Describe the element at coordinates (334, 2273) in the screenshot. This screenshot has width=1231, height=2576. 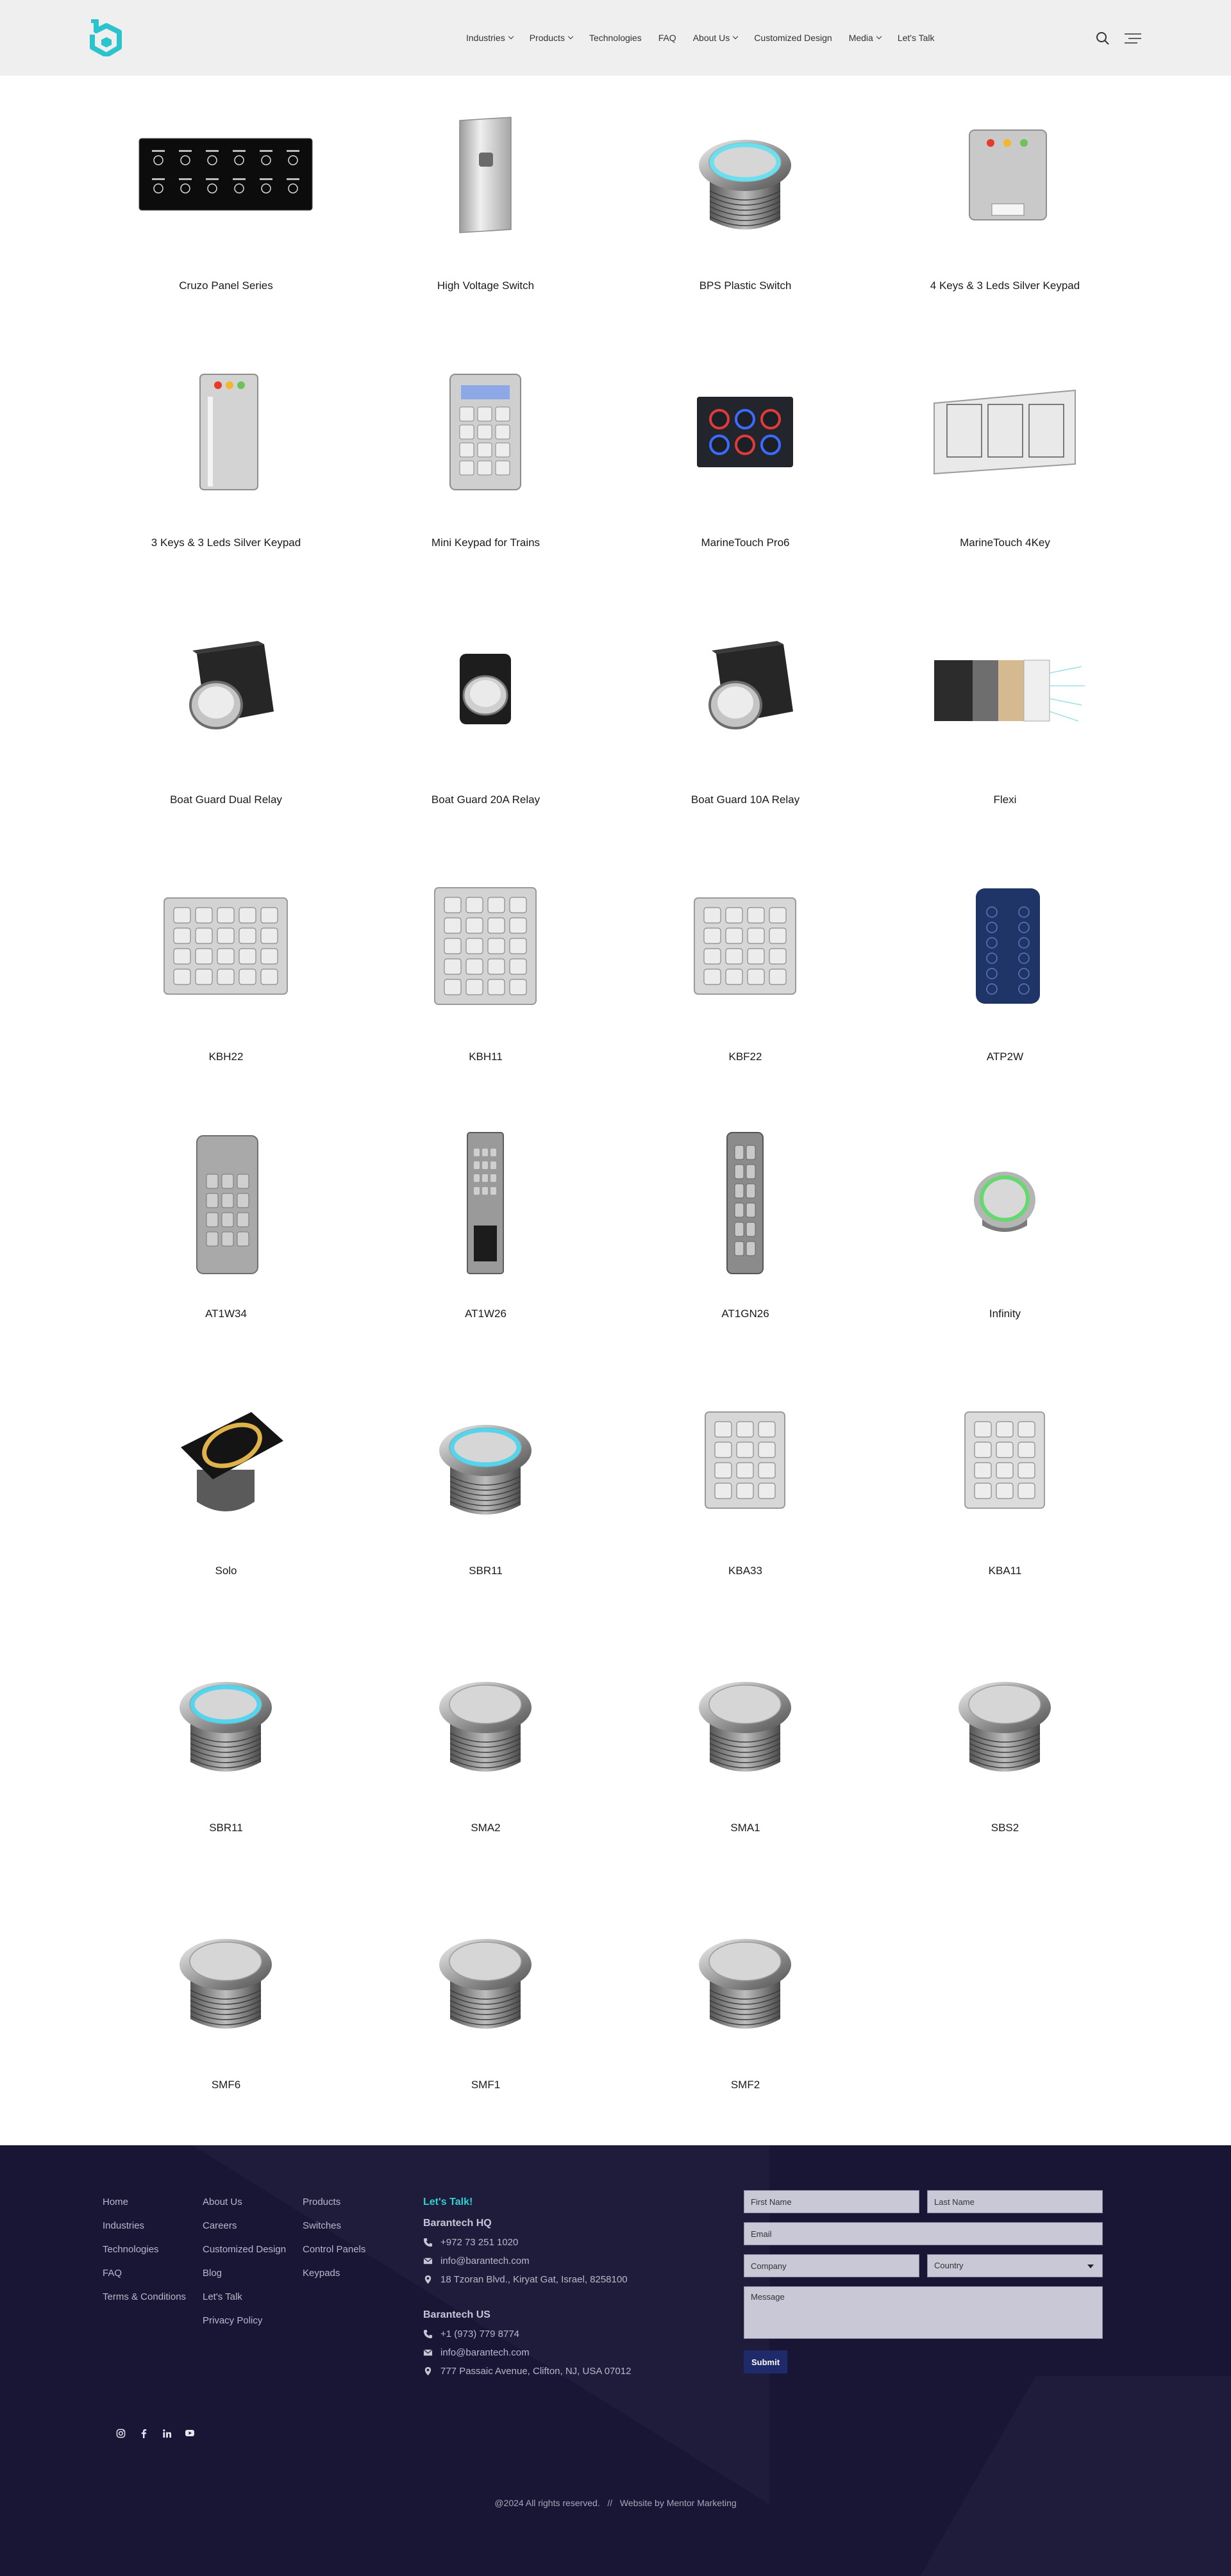
I see `footer-link: Keypads` at that location.